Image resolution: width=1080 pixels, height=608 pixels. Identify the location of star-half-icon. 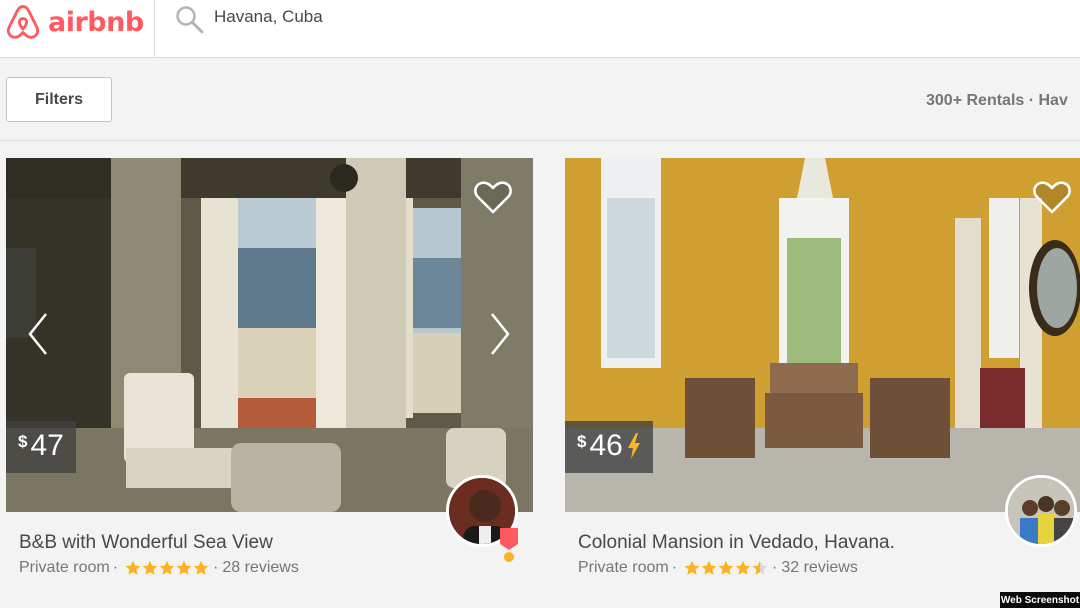
(760, 567).